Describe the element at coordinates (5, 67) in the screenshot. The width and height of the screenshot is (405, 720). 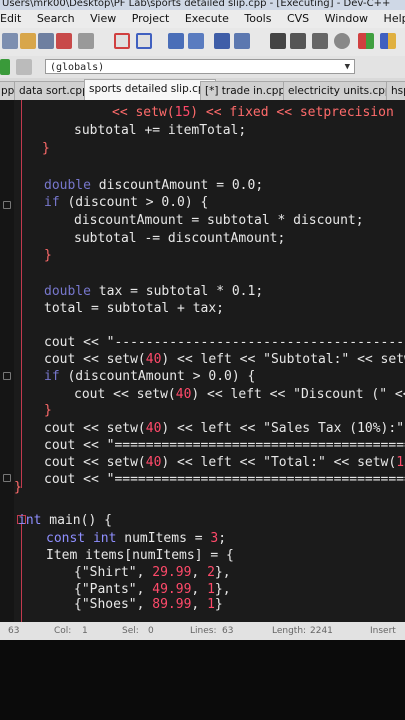
I see `run-icon-small` at that location.